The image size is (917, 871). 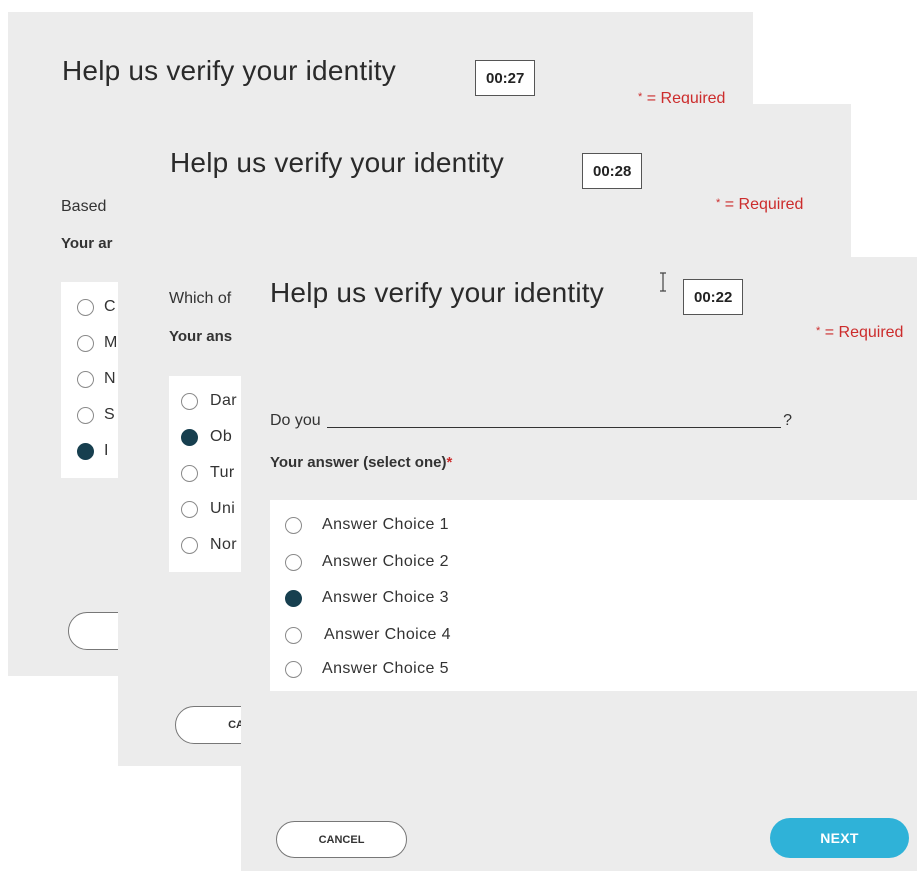 What do you see at coordinates (788, 420) in the screenshot?
I see `question-suffix: ?` at bounding box center [788, 420].